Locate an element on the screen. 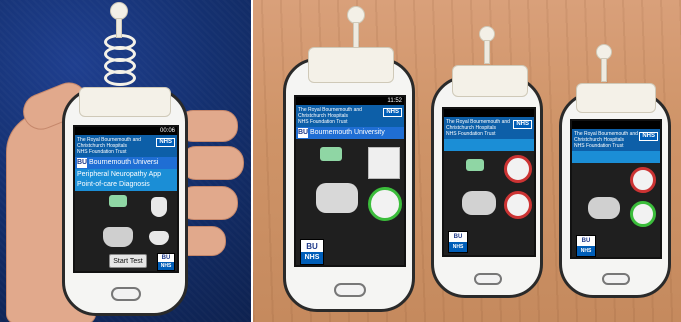  university-name: Bournemouth Universi is located at coordinates (124, 162).